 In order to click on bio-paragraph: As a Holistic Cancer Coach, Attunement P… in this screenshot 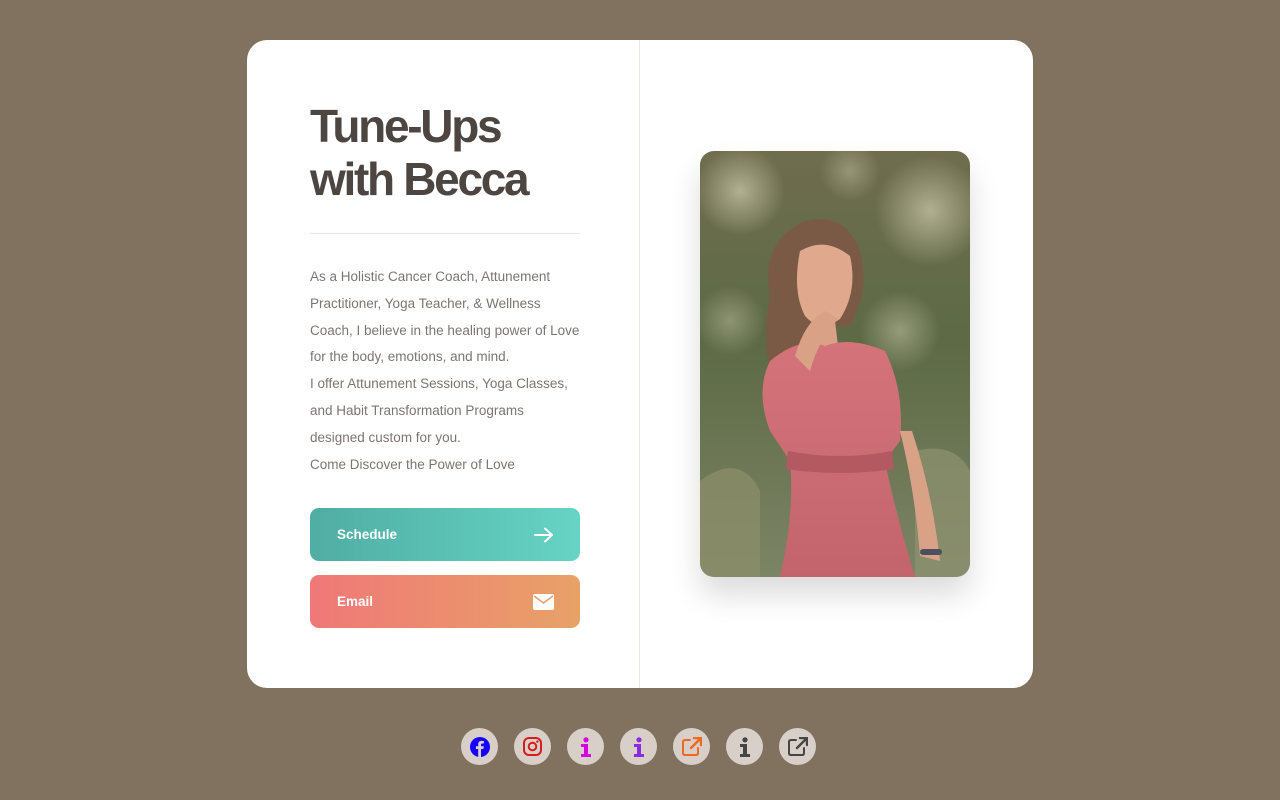, I will do `click(445, 317)`.